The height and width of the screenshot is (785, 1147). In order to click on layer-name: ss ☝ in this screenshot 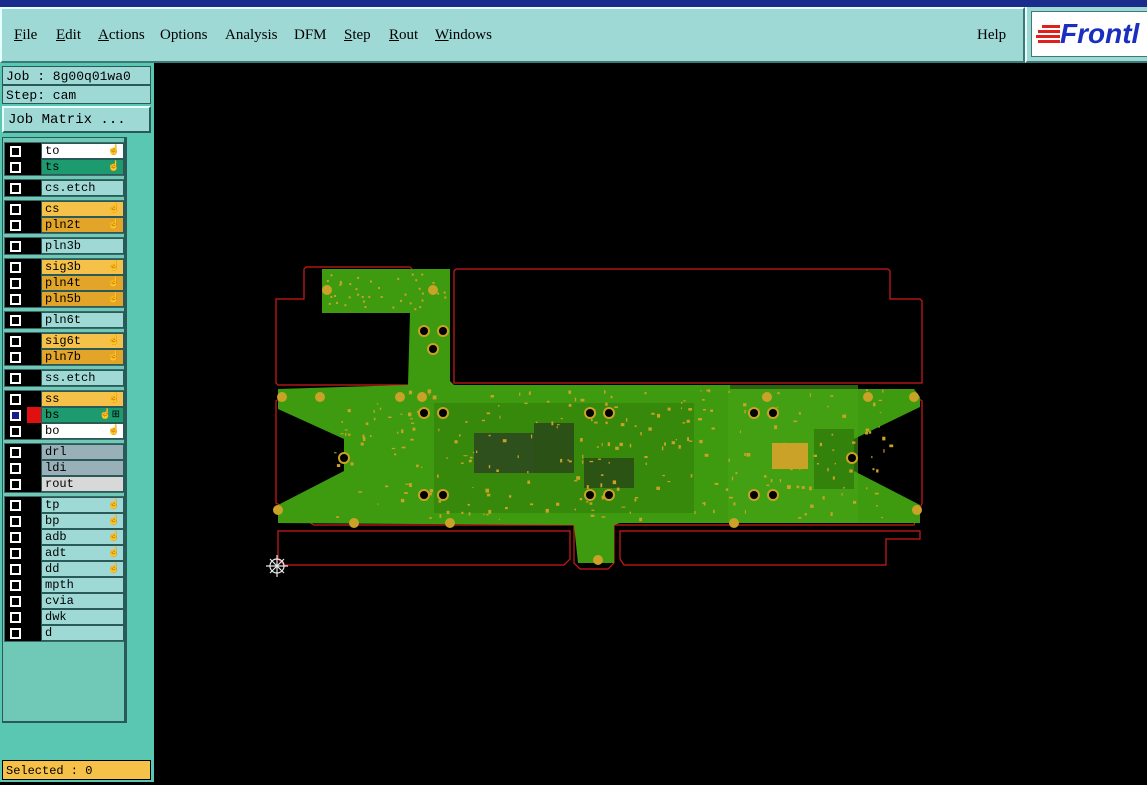, I will do `click(82, 399)`.